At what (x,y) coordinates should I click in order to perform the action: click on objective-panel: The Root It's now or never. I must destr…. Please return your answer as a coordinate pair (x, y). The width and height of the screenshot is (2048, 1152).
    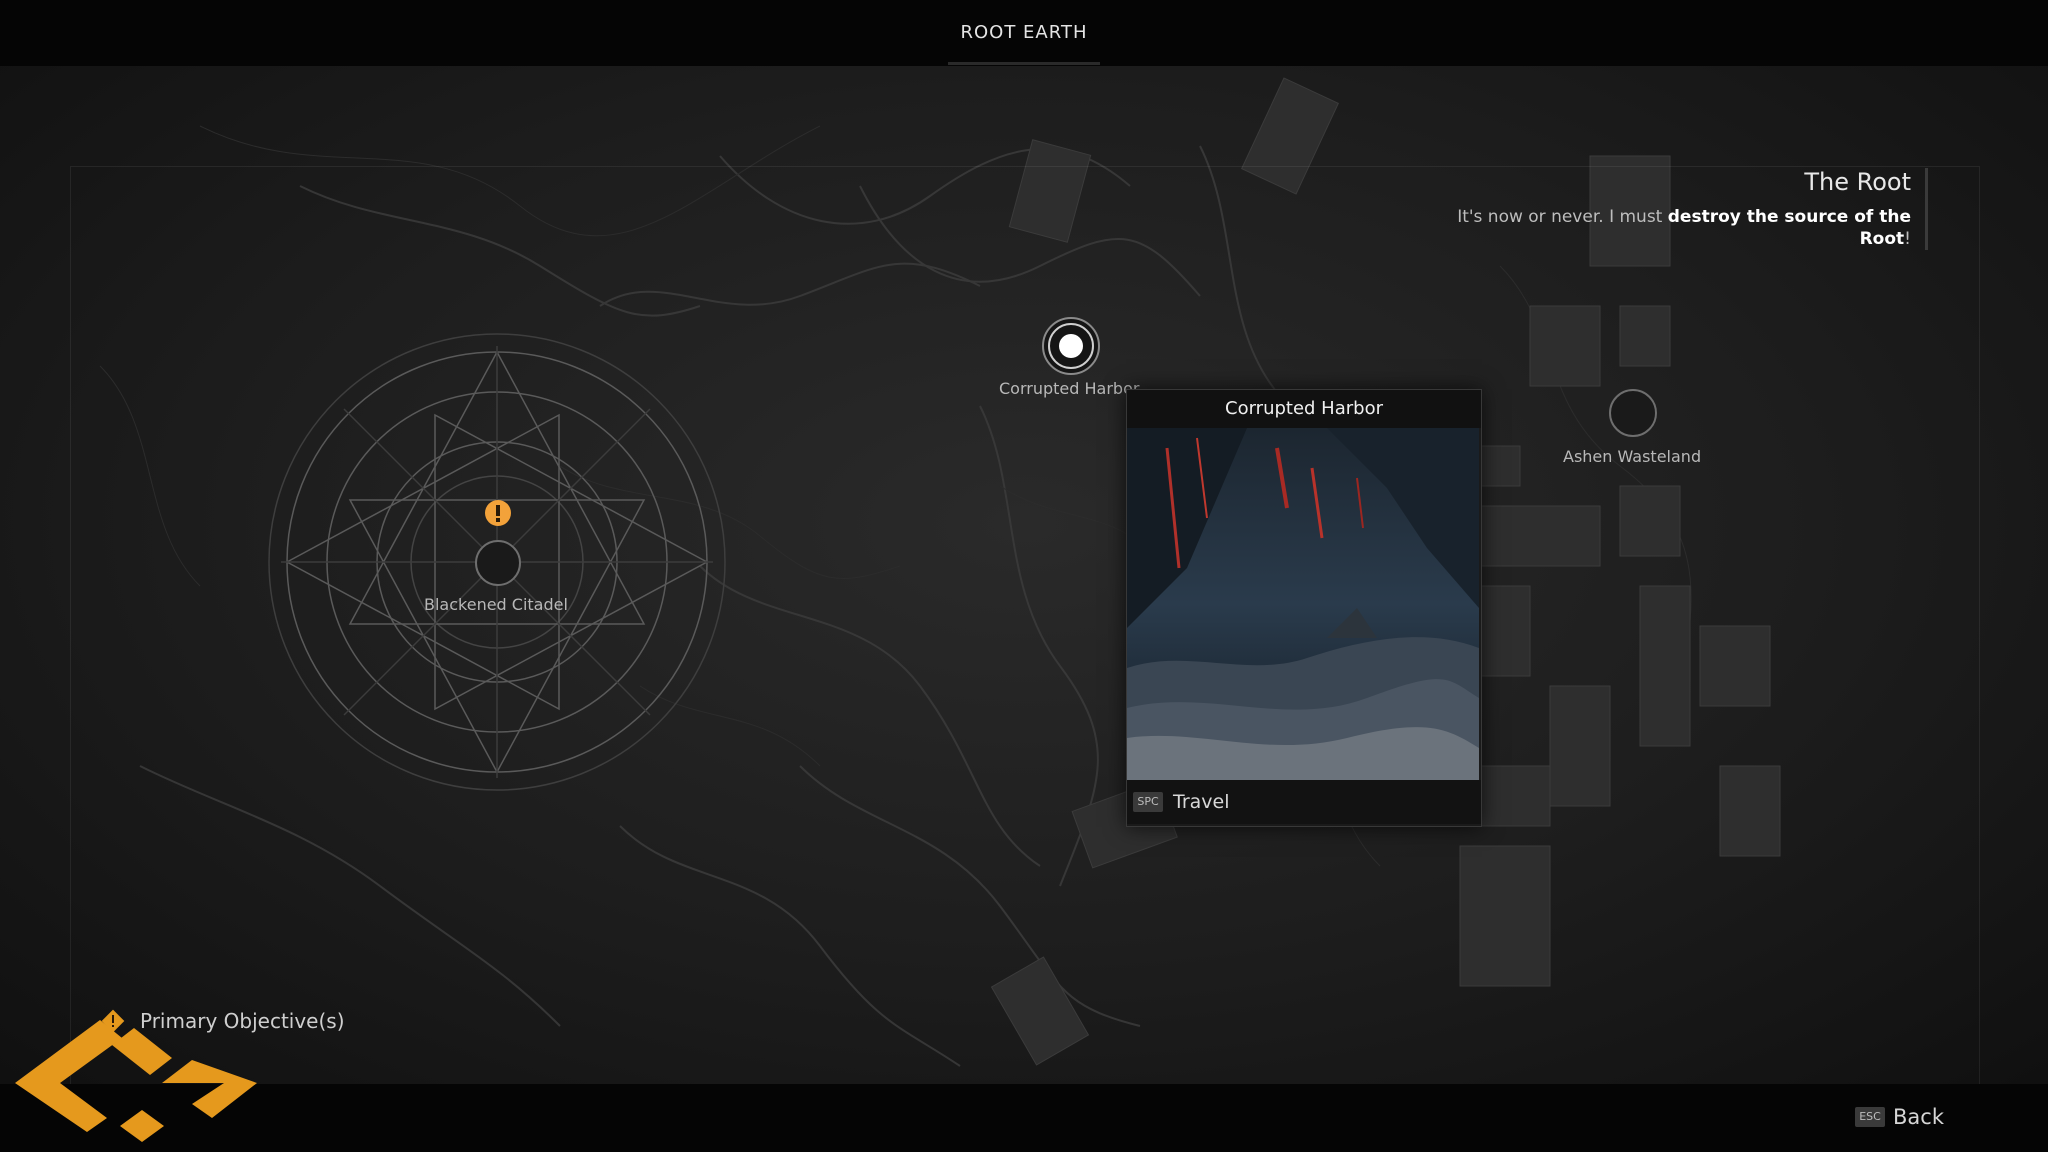
    Looking at the image, I should click on (1669, 209).